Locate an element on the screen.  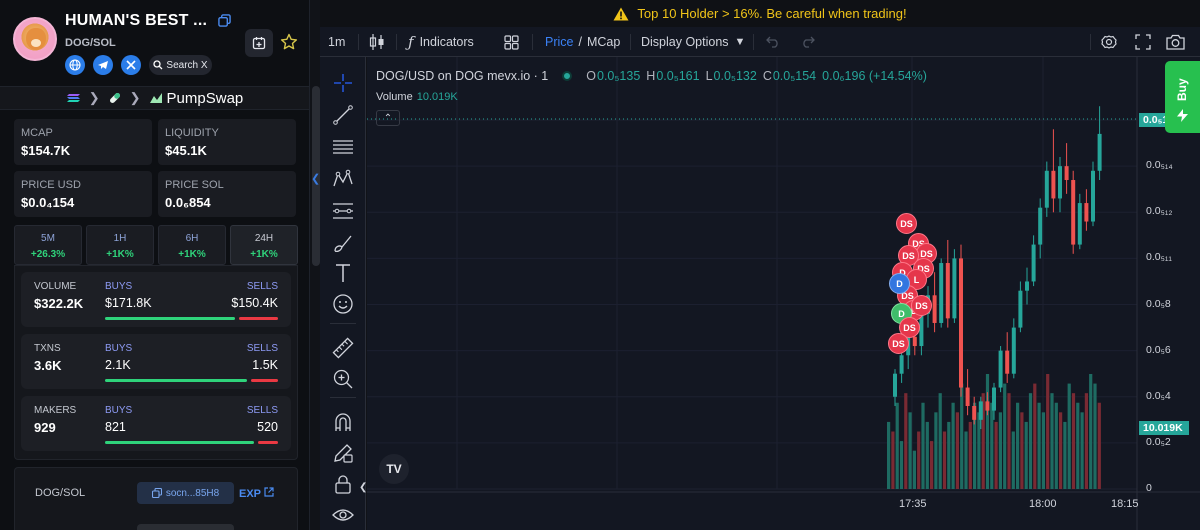
tab-24h: 24H +1K% is located at coordinates (264, 245).